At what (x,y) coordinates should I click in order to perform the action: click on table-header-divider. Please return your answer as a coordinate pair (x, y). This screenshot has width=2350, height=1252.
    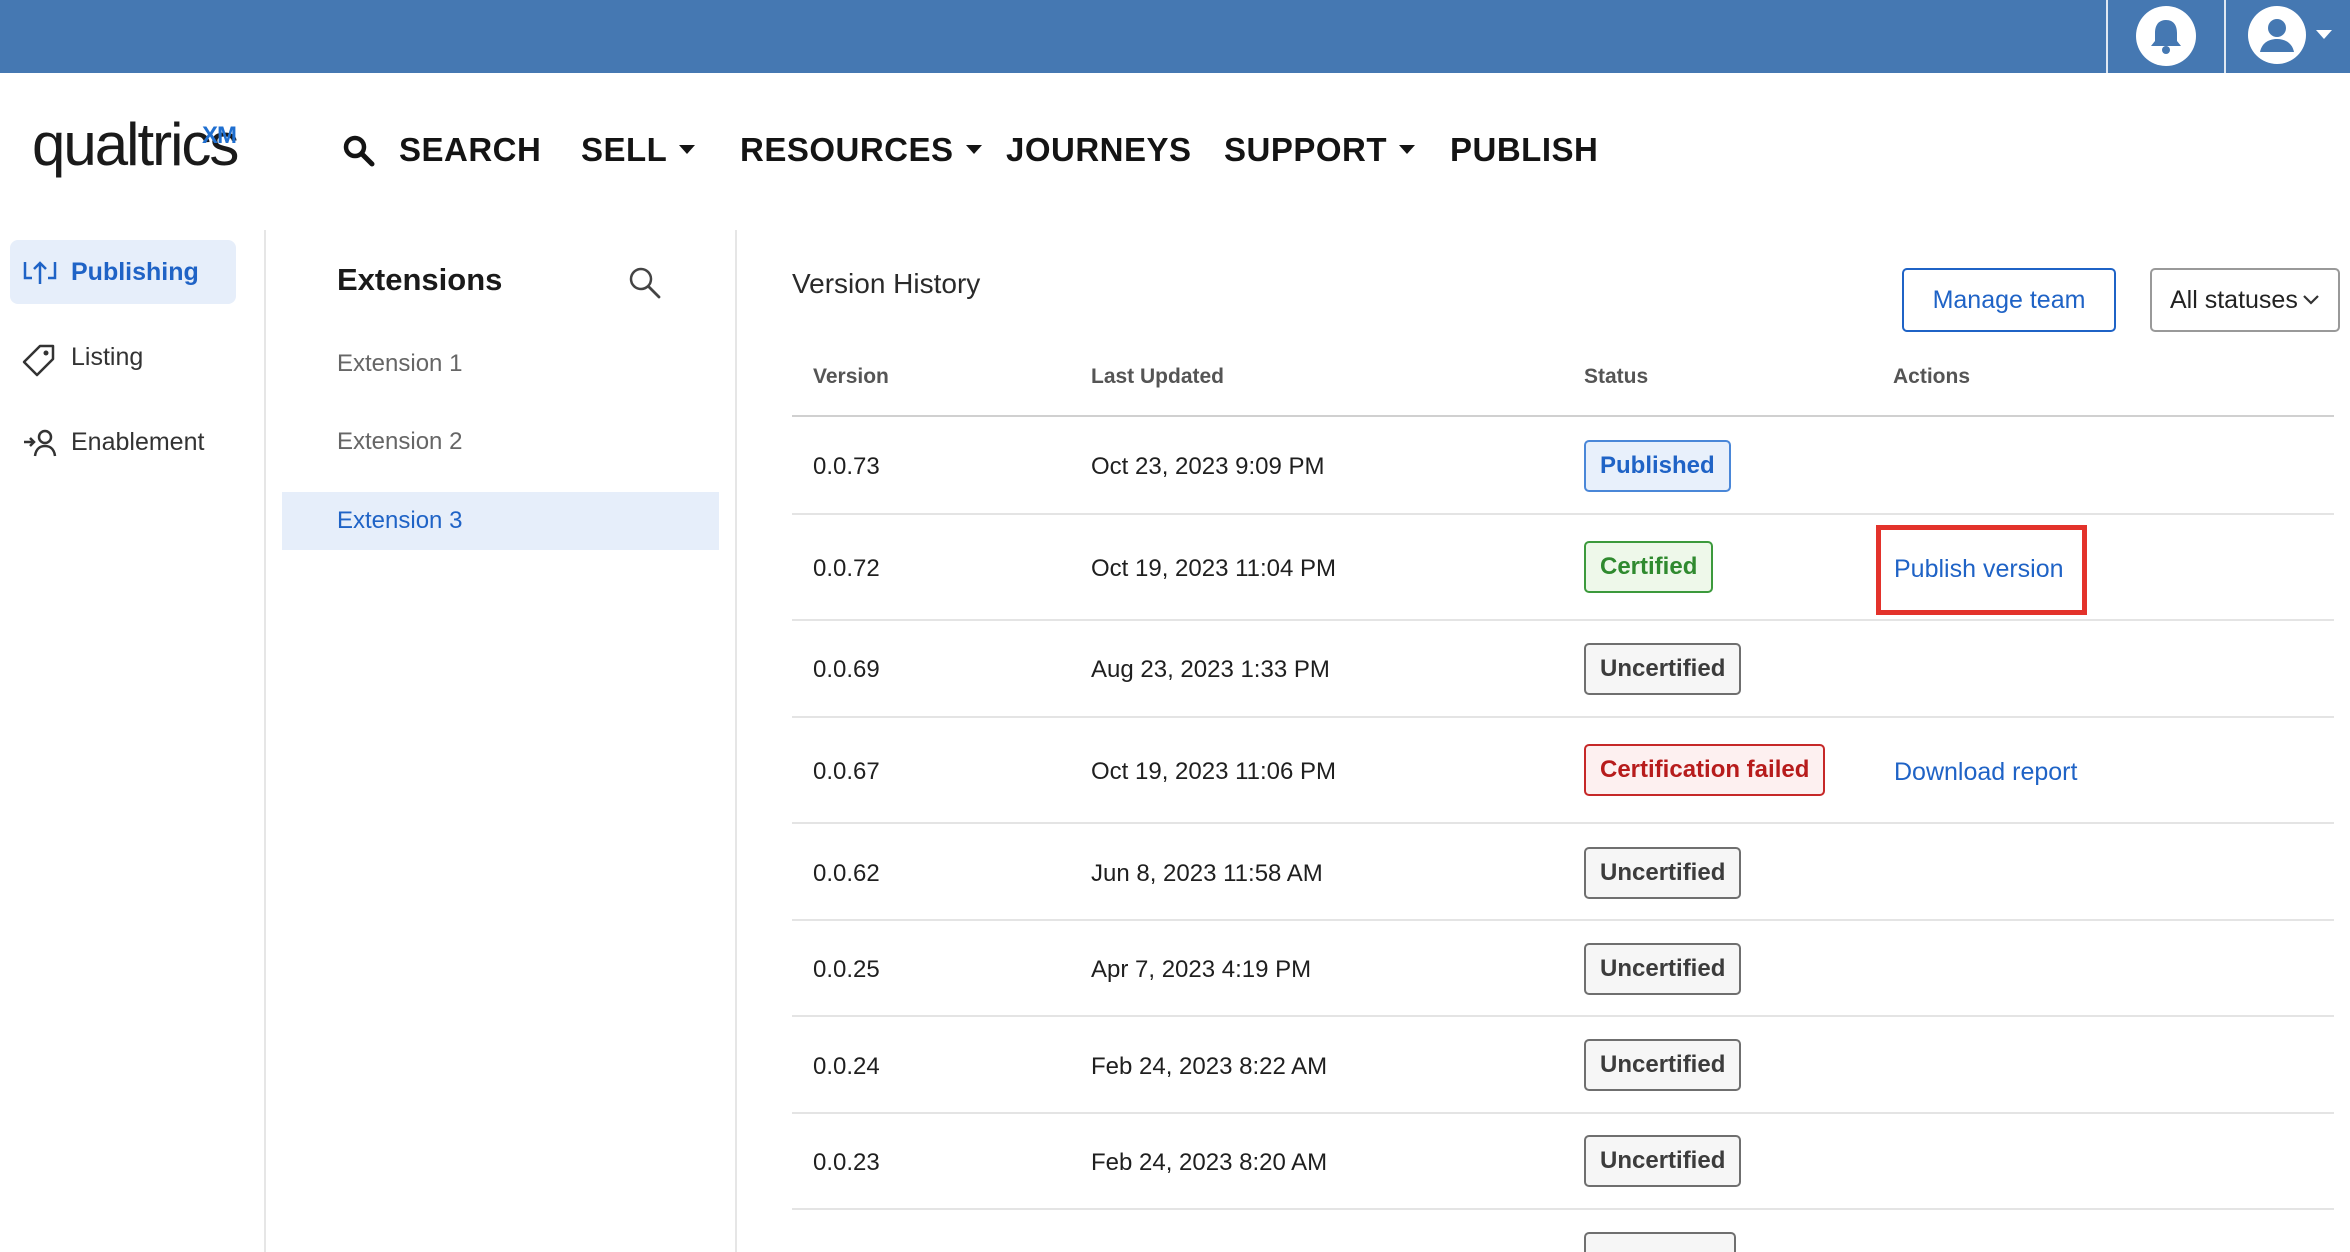
    Looking at the image, I should click on (1563, 416).